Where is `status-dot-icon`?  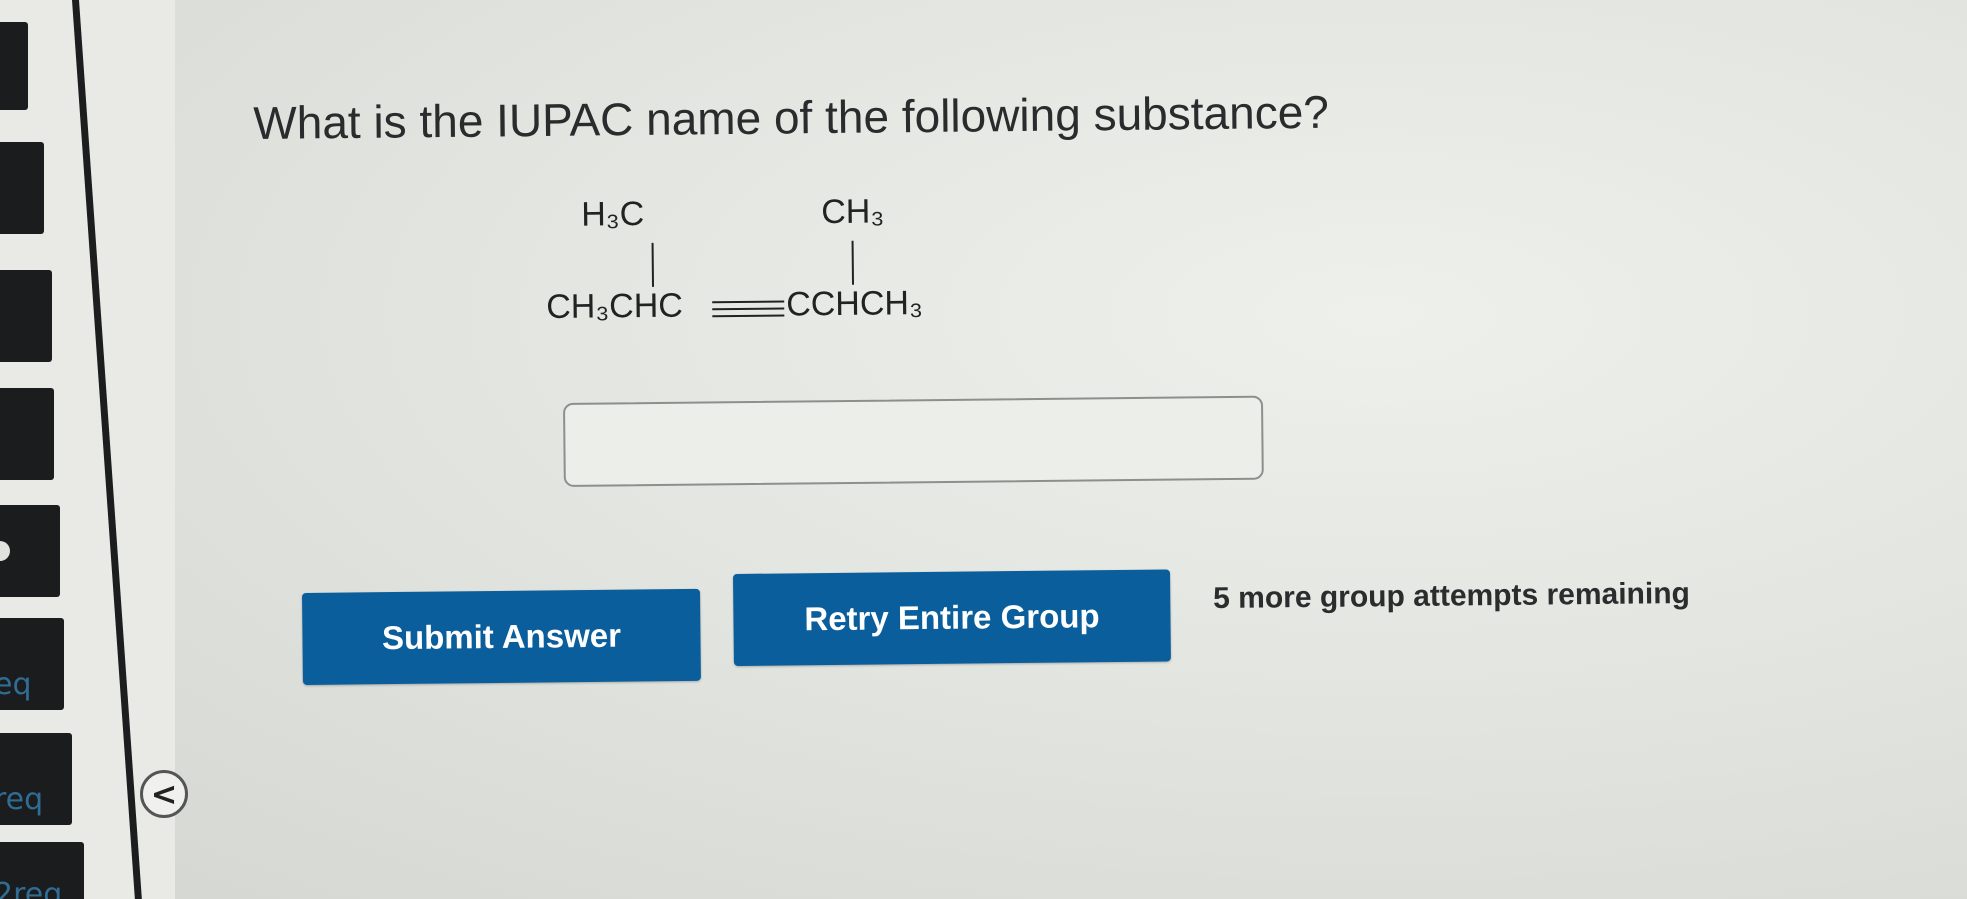
status-dot-icon is located at coordinates (5, 551).